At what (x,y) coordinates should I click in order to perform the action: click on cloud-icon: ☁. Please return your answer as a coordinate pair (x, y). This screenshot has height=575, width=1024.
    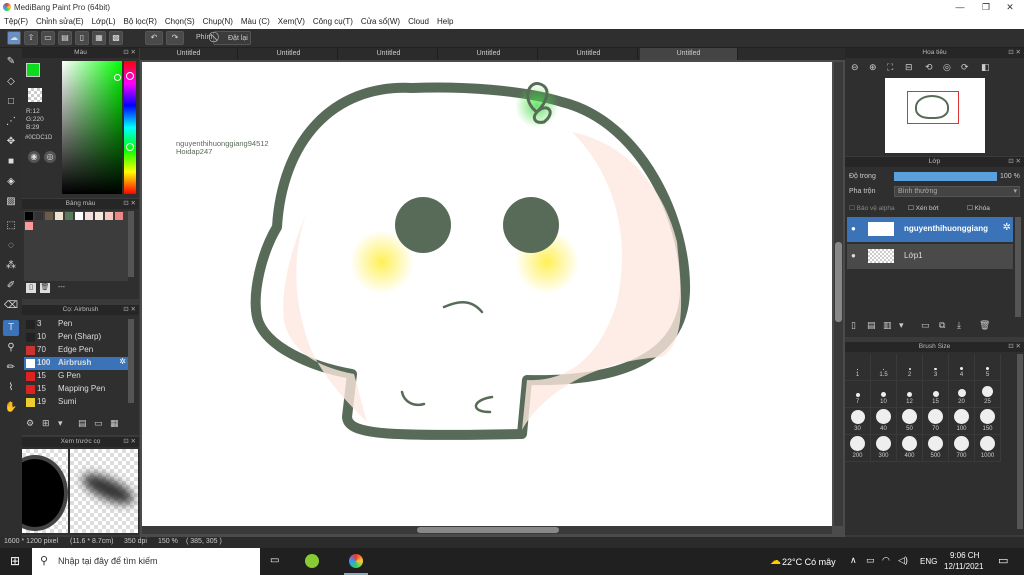
    Looking at the image, I should click on (14, 38).